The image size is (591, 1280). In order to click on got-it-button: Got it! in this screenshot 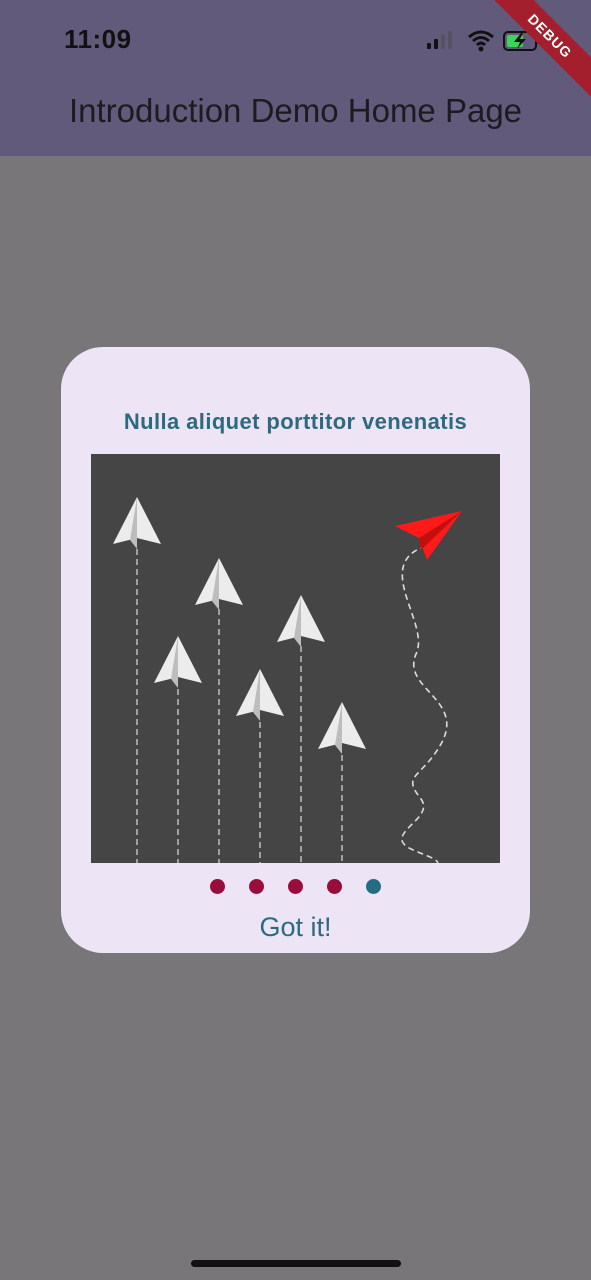, I will do `click(295, 927)`.